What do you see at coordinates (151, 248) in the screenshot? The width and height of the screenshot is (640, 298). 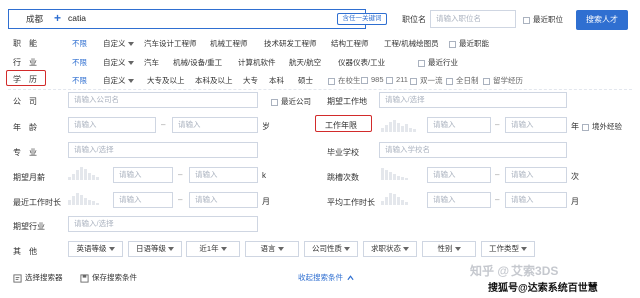 I see `select-label: 日语等级` at bounding box center [151, 248].